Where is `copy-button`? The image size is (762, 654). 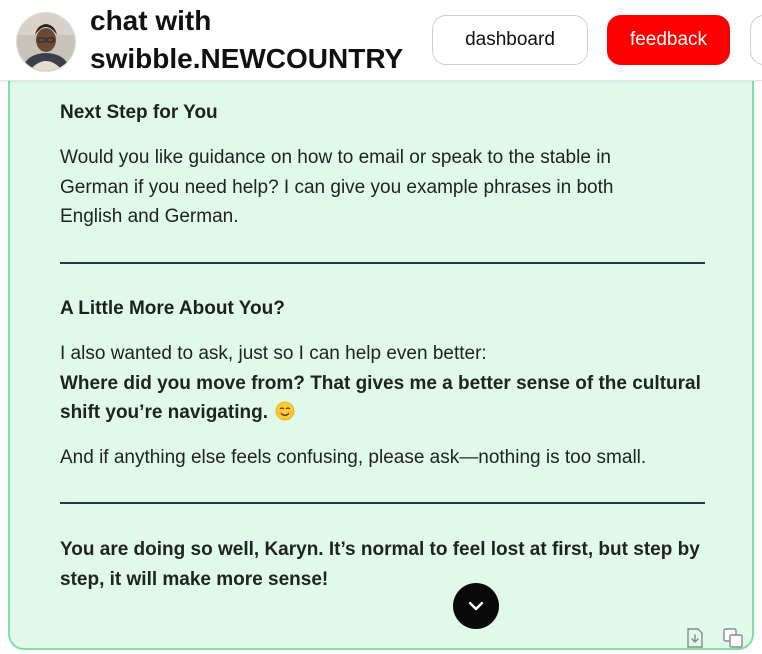
copy-button is located at coordinates (734, 638).